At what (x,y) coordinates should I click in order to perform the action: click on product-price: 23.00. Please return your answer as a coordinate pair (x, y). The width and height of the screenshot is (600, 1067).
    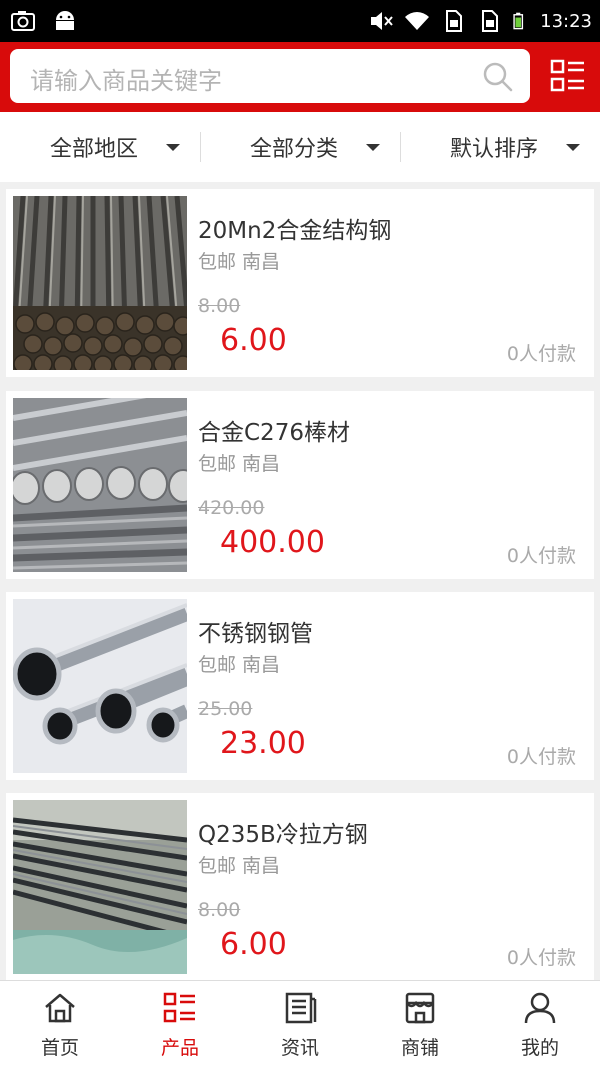
    Looking at the image, I should click on (263, 743).